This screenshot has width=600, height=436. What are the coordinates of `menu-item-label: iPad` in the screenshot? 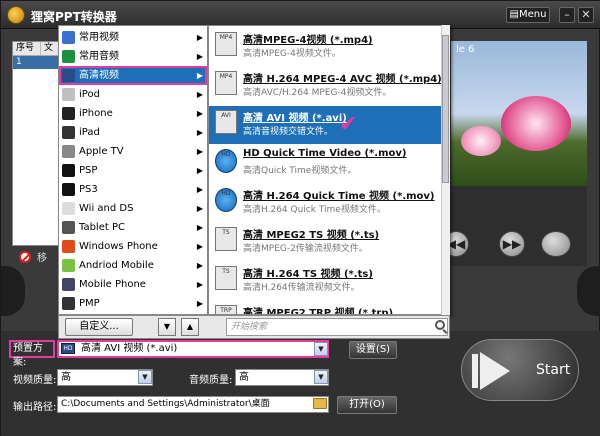 It's located at (89, 132).